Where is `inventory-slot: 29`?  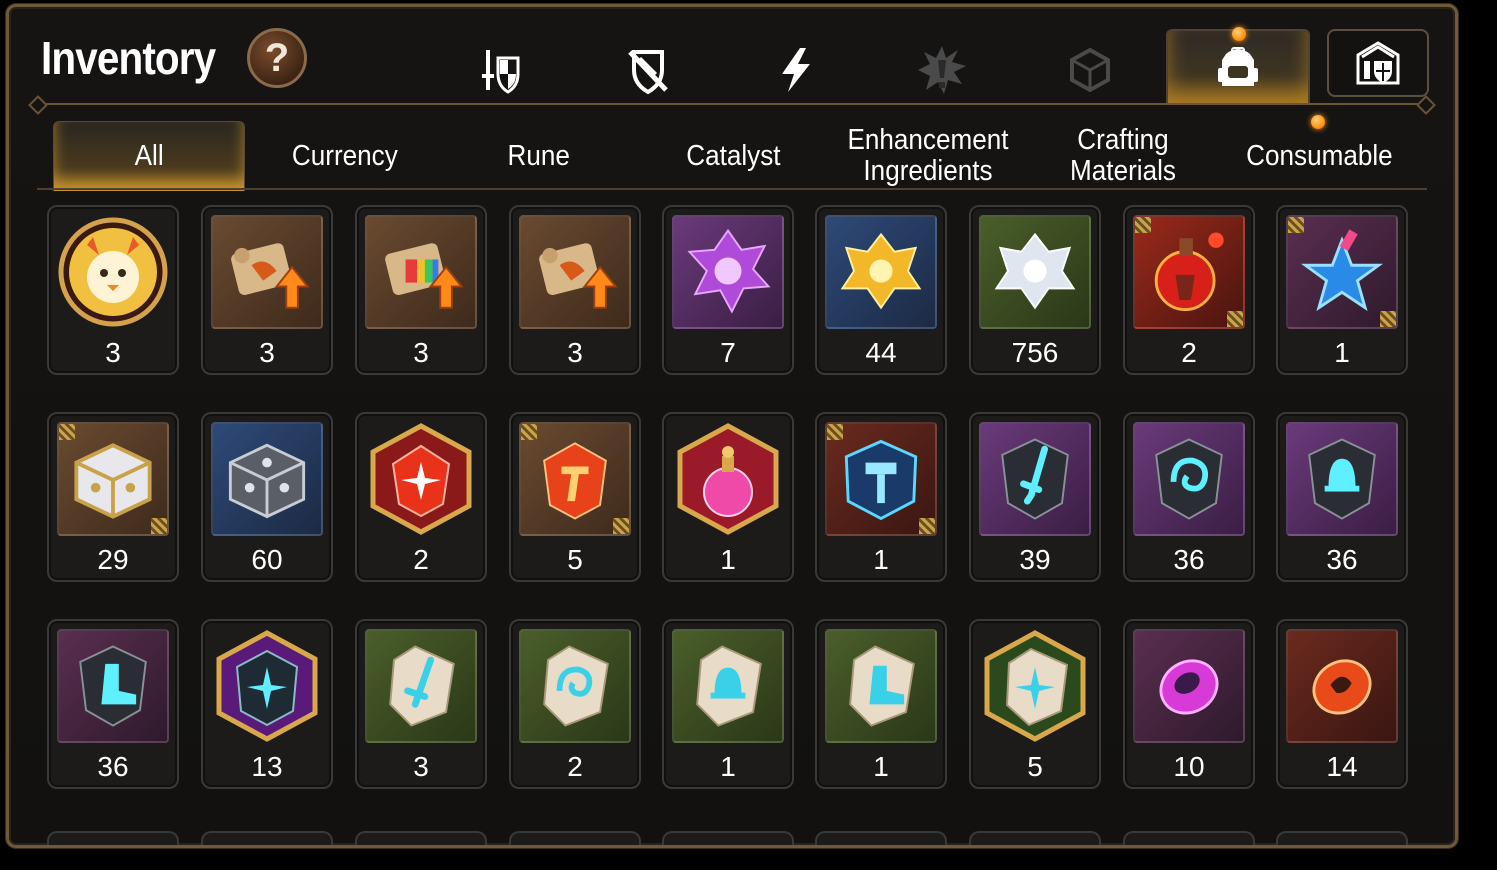 inventory-slot: 29 is located at coordinates (113, 497).